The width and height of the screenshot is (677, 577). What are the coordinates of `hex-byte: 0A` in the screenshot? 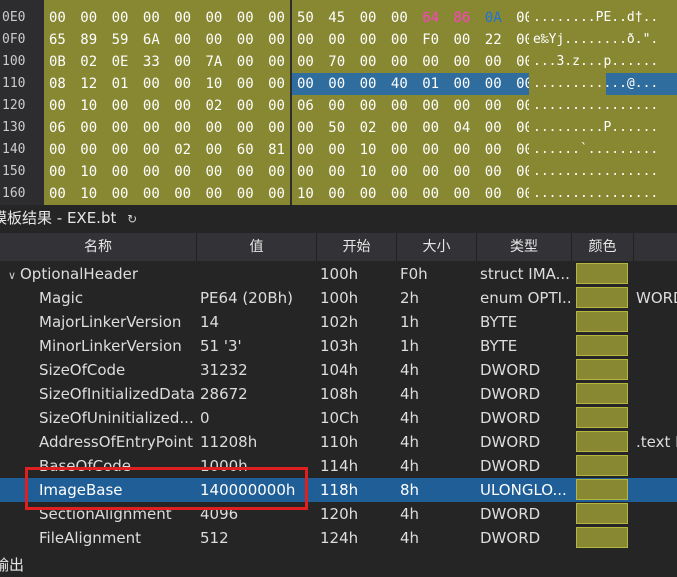 It's located at (493, 18).